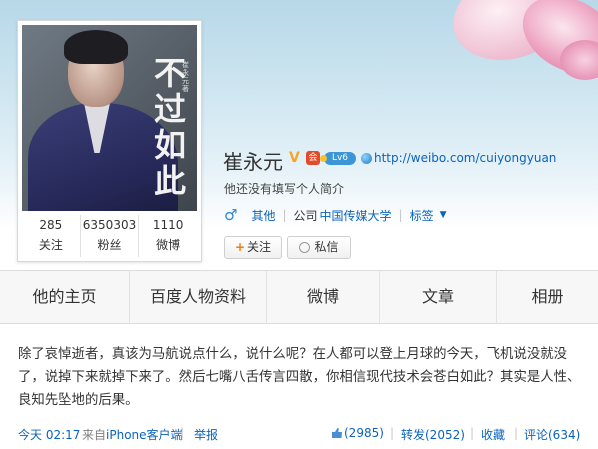 This screenshot has height=449, width=598. Describe the element at coordinates (185, 77) in the screenshot. I see `cover-small-text: 崔永元著` at that location.